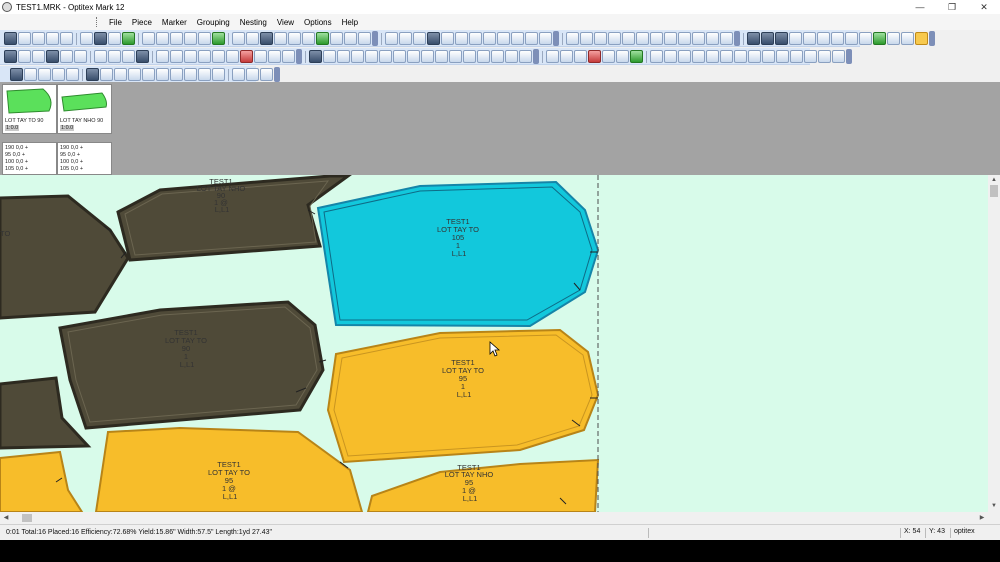 The image size is (1000, 562). I want to click on restore-button: ❐, so click(952, 7).